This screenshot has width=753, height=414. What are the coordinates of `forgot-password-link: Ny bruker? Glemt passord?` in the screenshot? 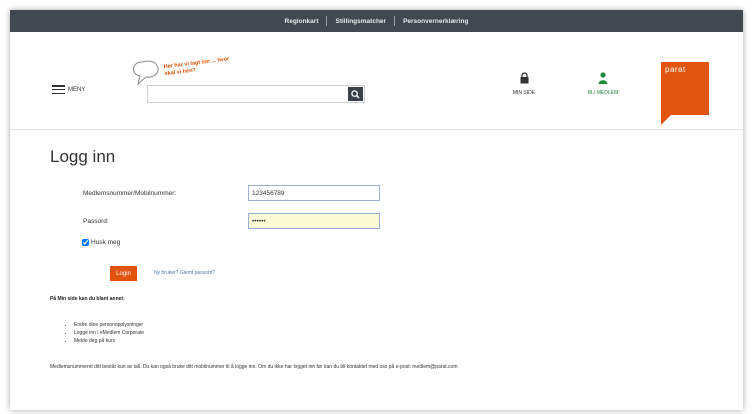 It's located at (184, 273).